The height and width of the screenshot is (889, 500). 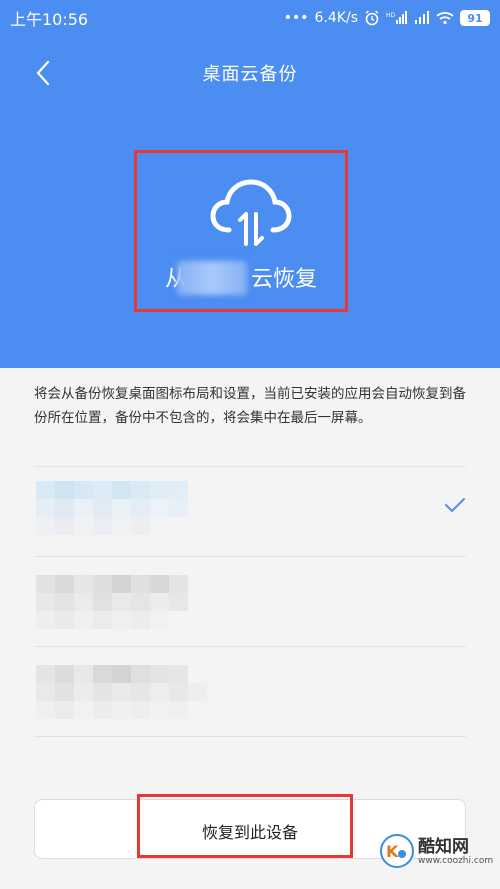 I want to click on list-divider, so click(x=250, y=736).